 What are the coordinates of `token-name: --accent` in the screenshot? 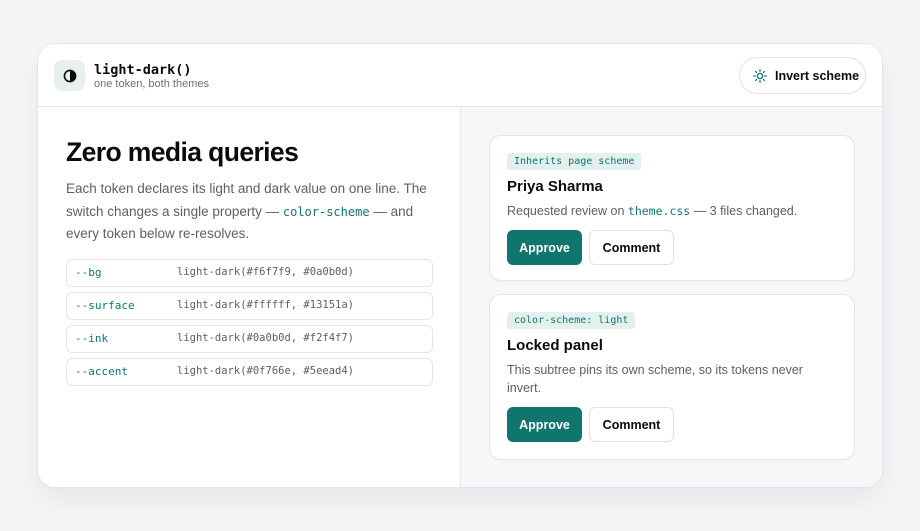 It's located at (101, 371).